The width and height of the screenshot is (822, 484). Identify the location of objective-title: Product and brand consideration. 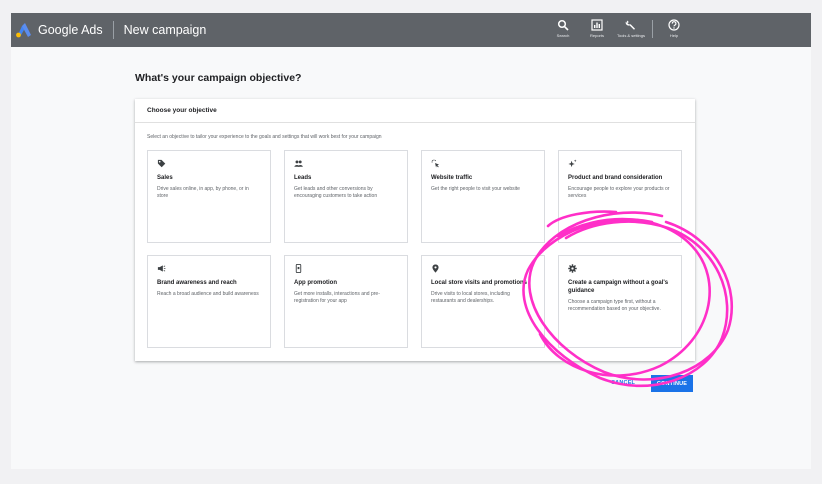
(615, 178).